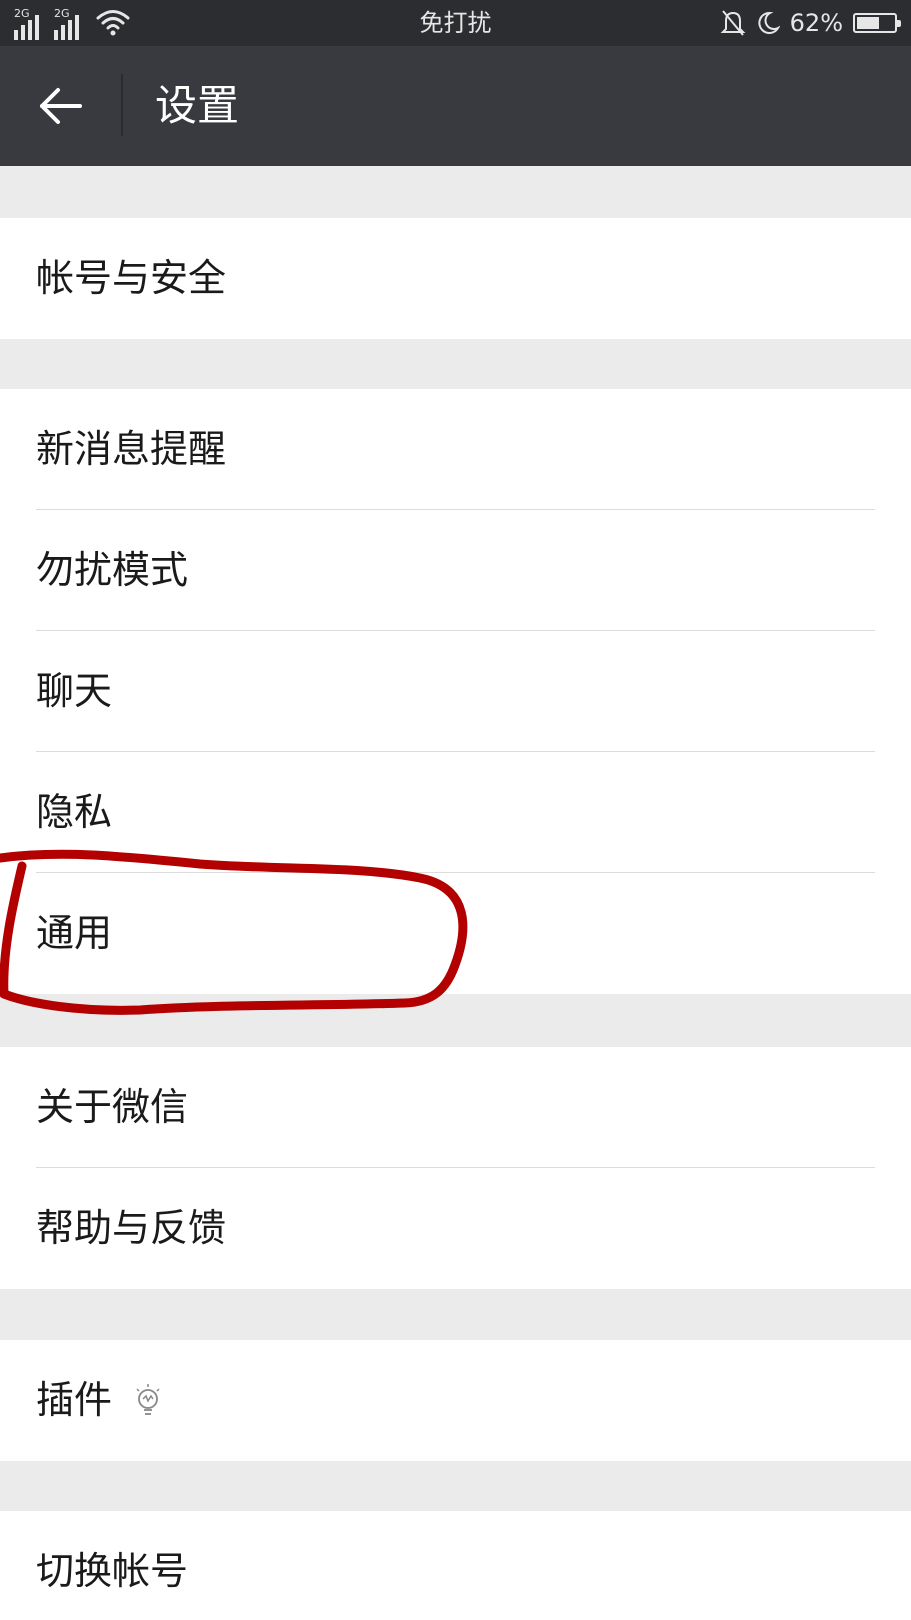 This screenshot has width=911, height=1620. I want to click on settings-item-label: 帮助与反馈, so click(131, 1228).